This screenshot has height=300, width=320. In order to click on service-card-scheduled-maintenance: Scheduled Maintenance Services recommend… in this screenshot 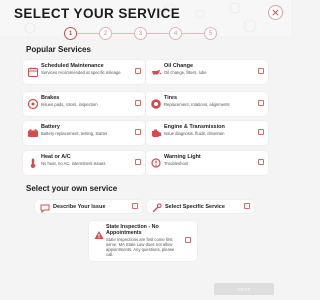, I will do `click(84, 72)`.